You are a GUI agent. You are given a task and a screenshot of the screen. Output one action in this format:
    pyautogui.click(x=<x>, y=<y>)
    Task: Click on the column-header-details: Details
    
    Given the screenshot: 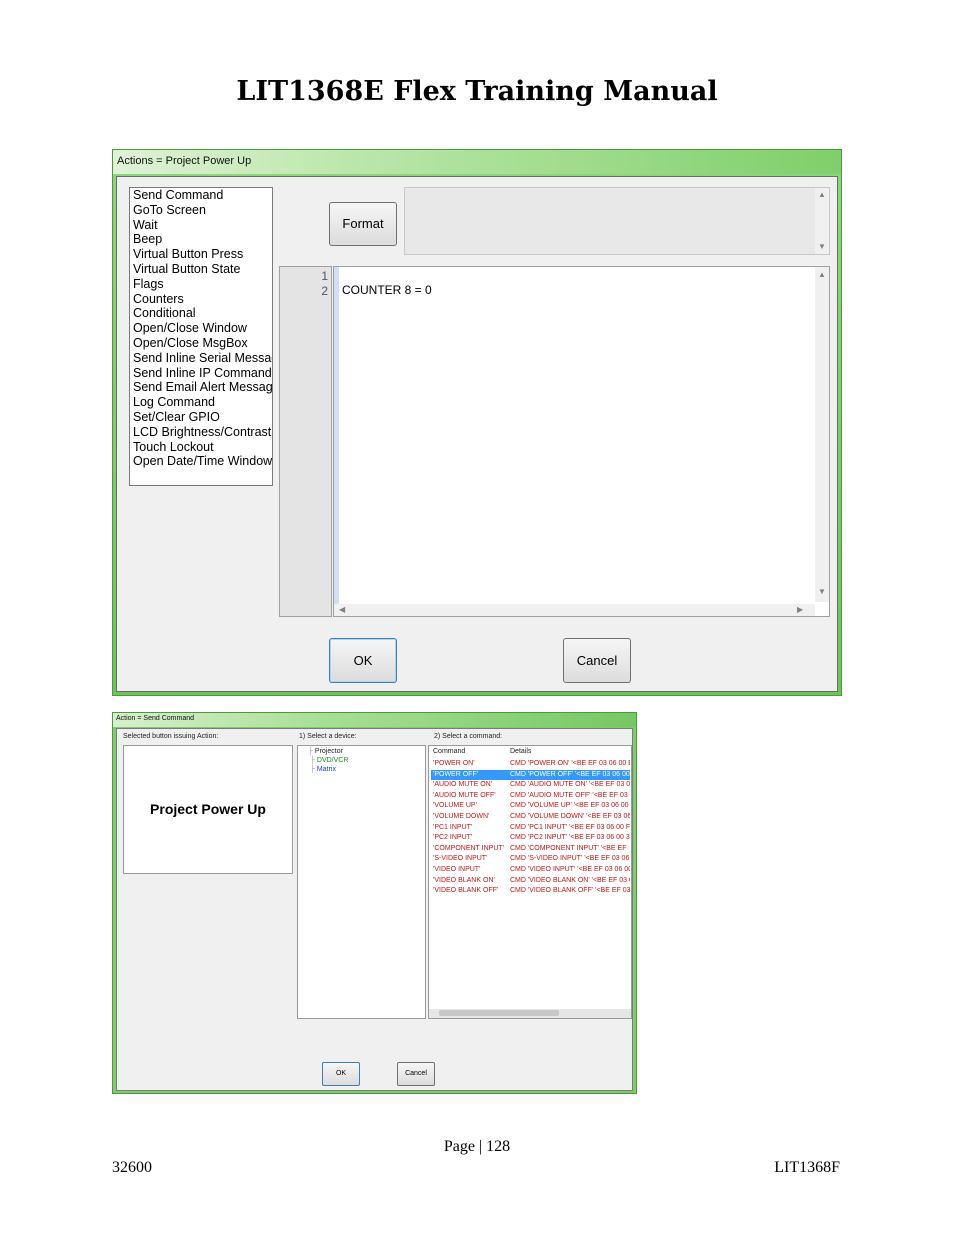 What is the action you would take?
    pyautogui.click(x=520, y=751)
    